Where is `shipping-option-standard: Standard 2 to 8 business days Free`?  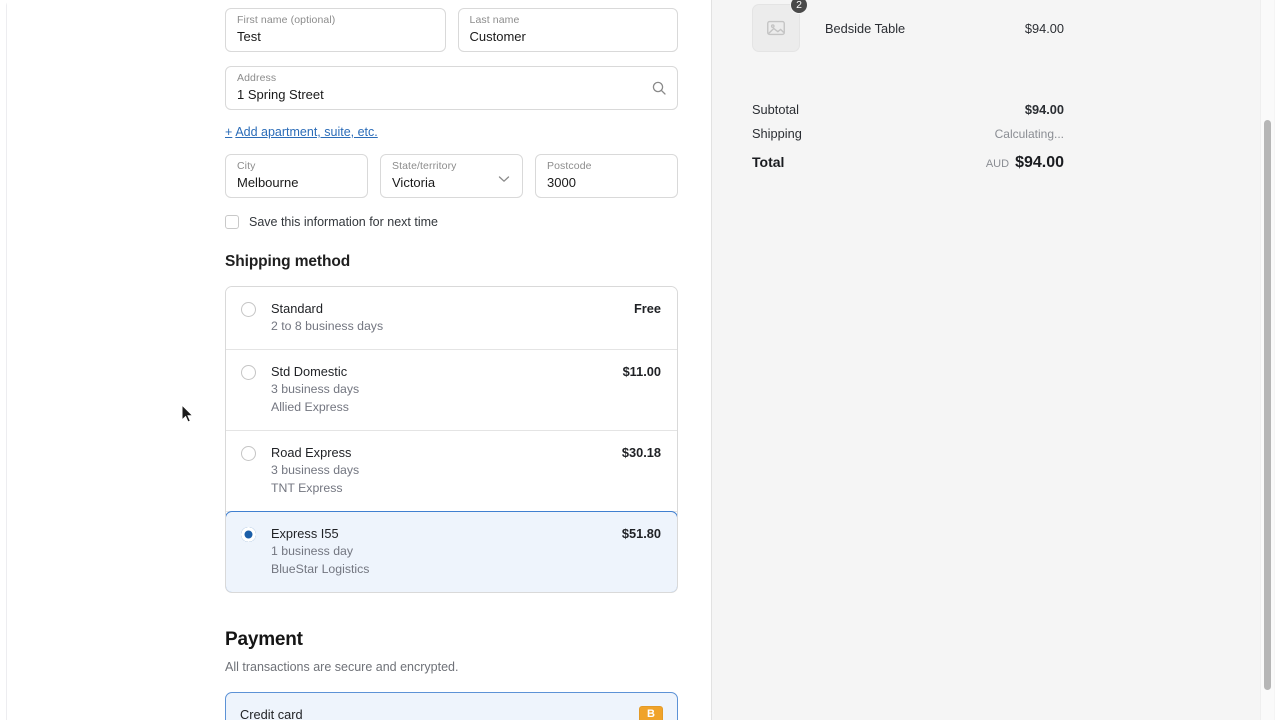
shipping-option-standard: Standard 2 to 8 business days Free is located at coordinates (451, 318).